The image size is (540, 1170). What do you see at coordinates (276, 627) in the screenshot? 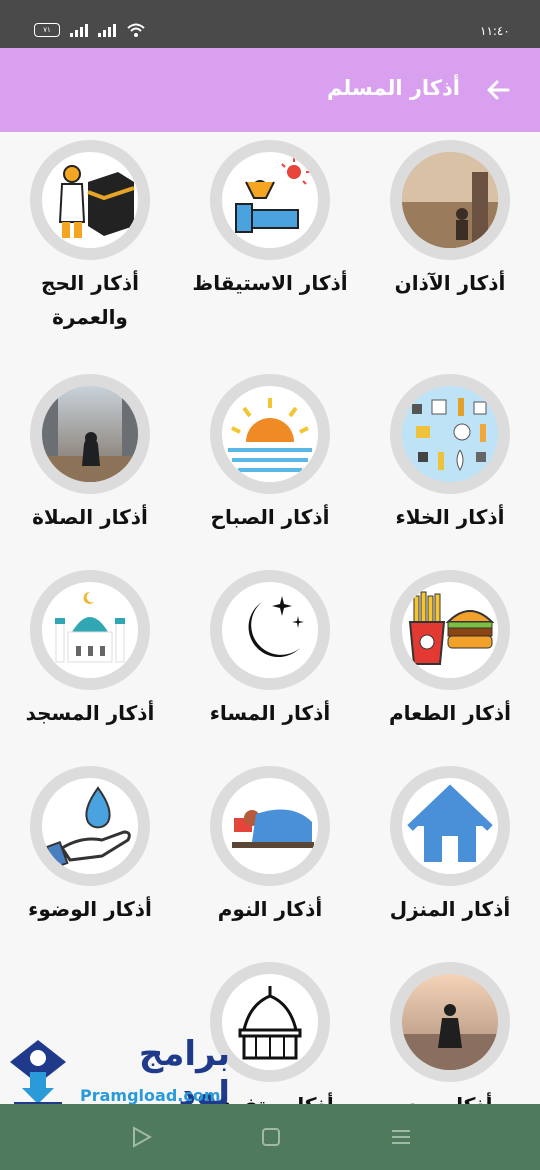
I see `moon-stars-icon` at bounding box center [276, 627].